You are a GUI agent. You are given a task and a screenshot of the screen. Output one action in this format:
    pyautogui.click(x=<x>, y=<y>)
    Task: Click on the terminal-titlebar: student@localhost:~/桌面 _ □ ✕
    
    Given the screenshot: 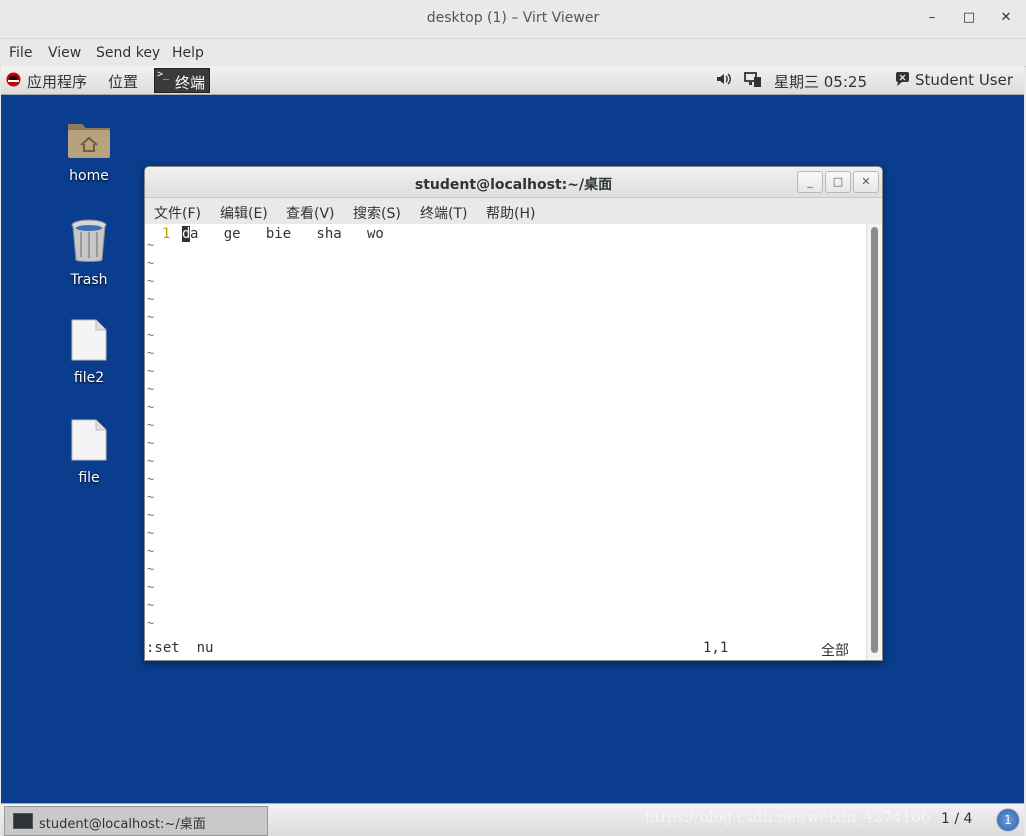 What is the action you would take?
    pyautogui.click(x=513, y=182)
    